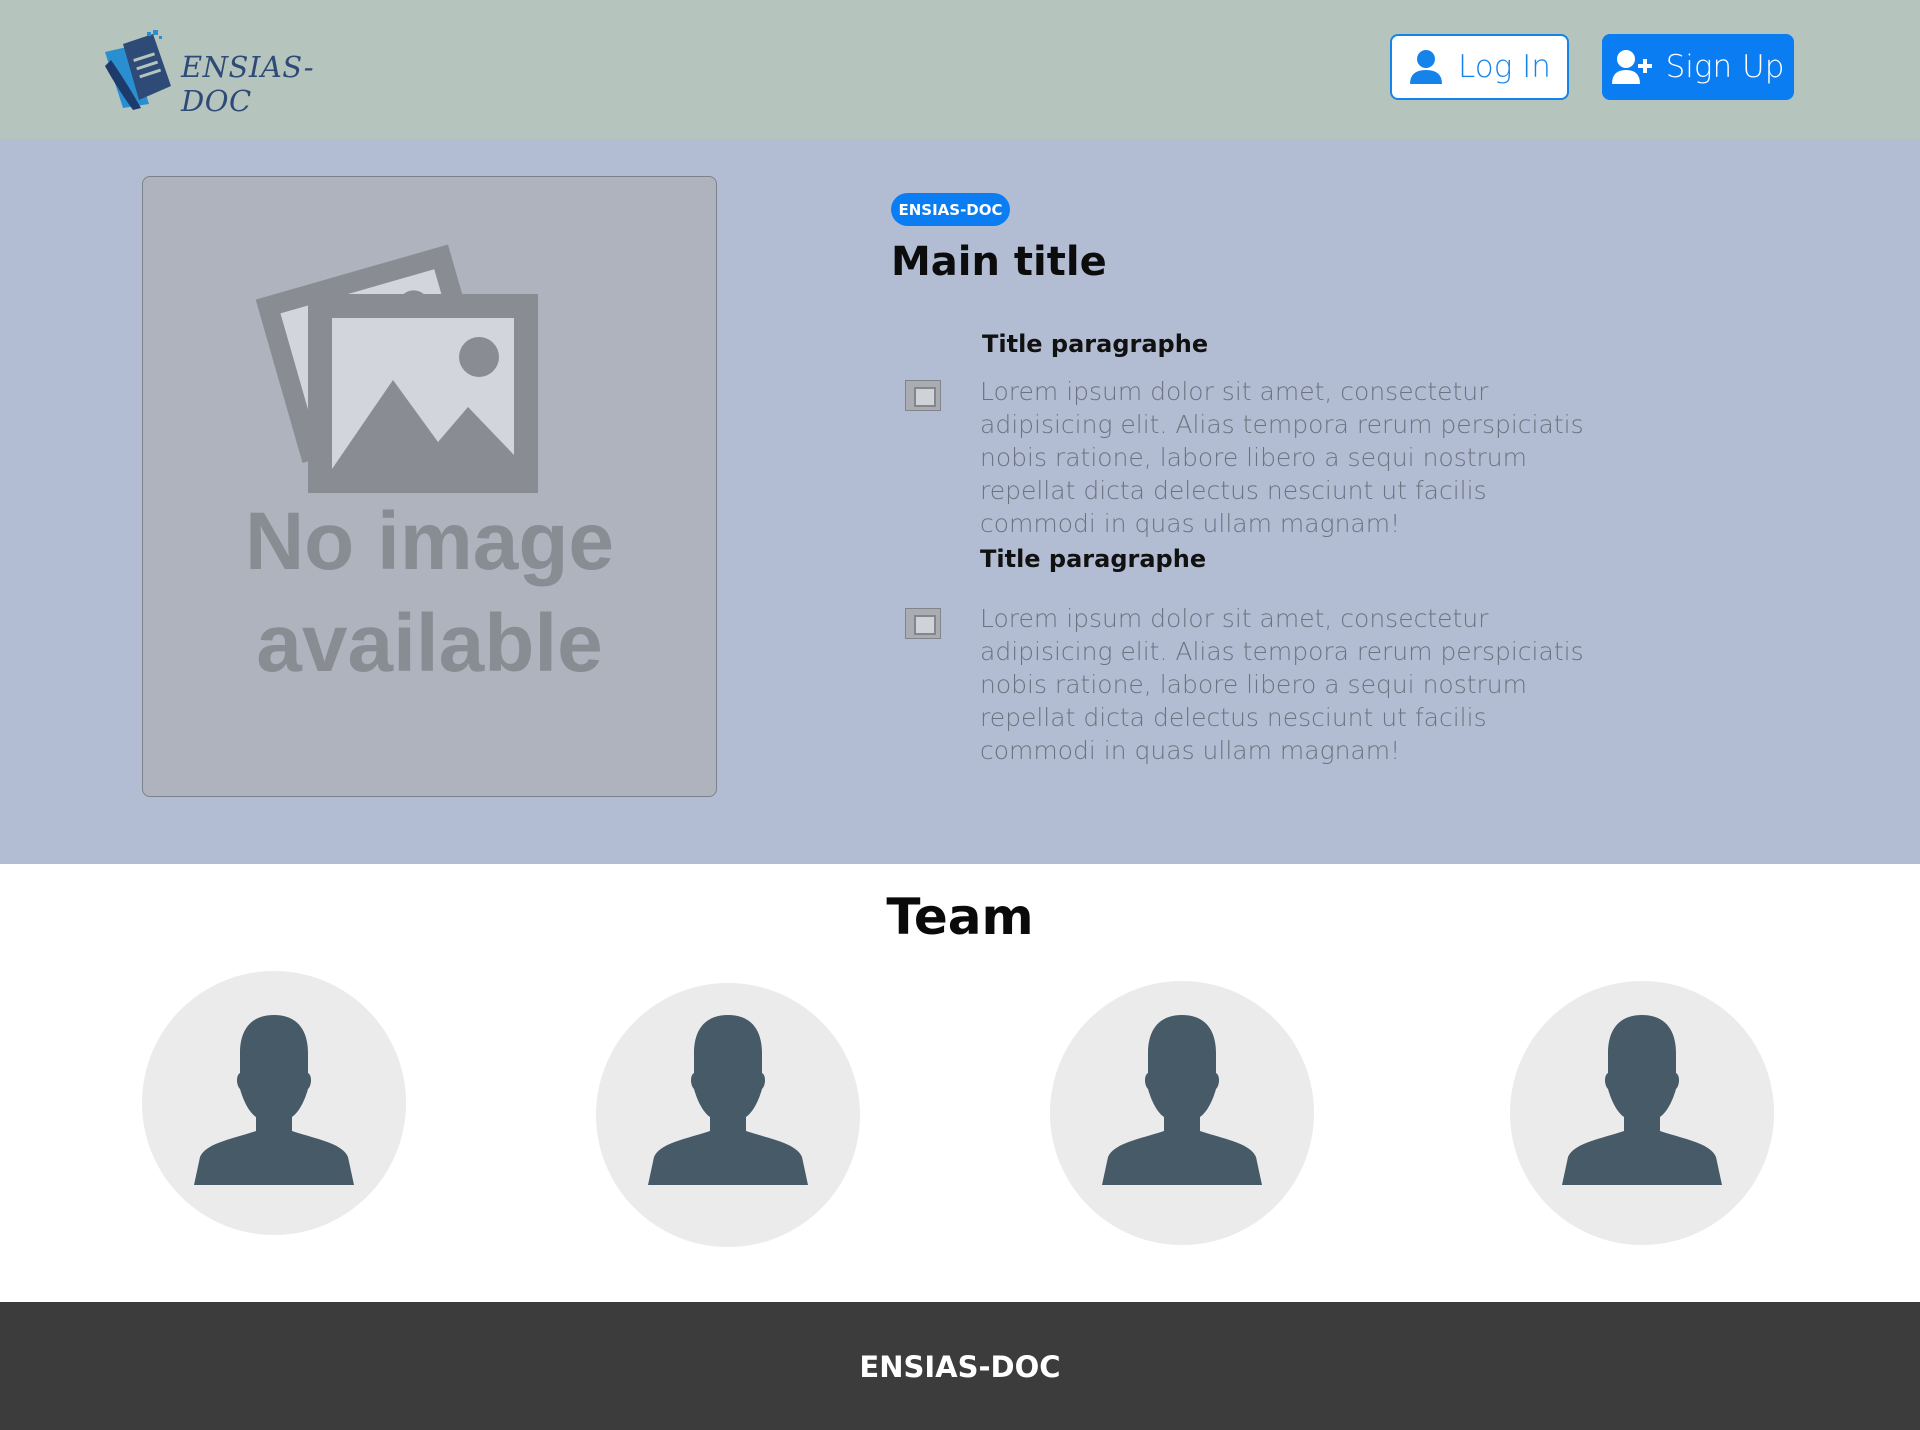  What do you see at coordinates (950, 209) in the screenshot?
I see `brand-badge: ENSIAS-DOC` at bounding box center [950, 209].